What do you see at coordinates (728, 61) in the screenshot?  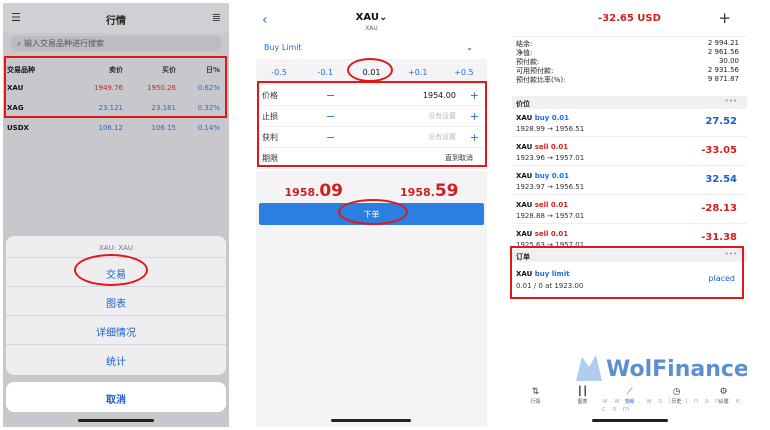 I see `account-value: 30.00` at bounding box center [728, 61].